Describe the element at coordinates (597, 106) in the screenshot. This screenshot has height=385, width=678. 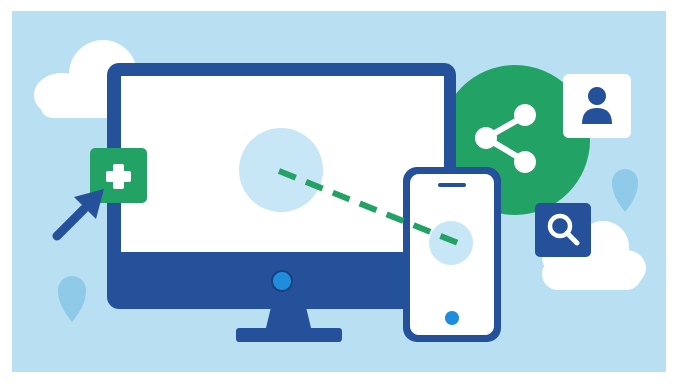
I see `user-profile-icon` at that location.